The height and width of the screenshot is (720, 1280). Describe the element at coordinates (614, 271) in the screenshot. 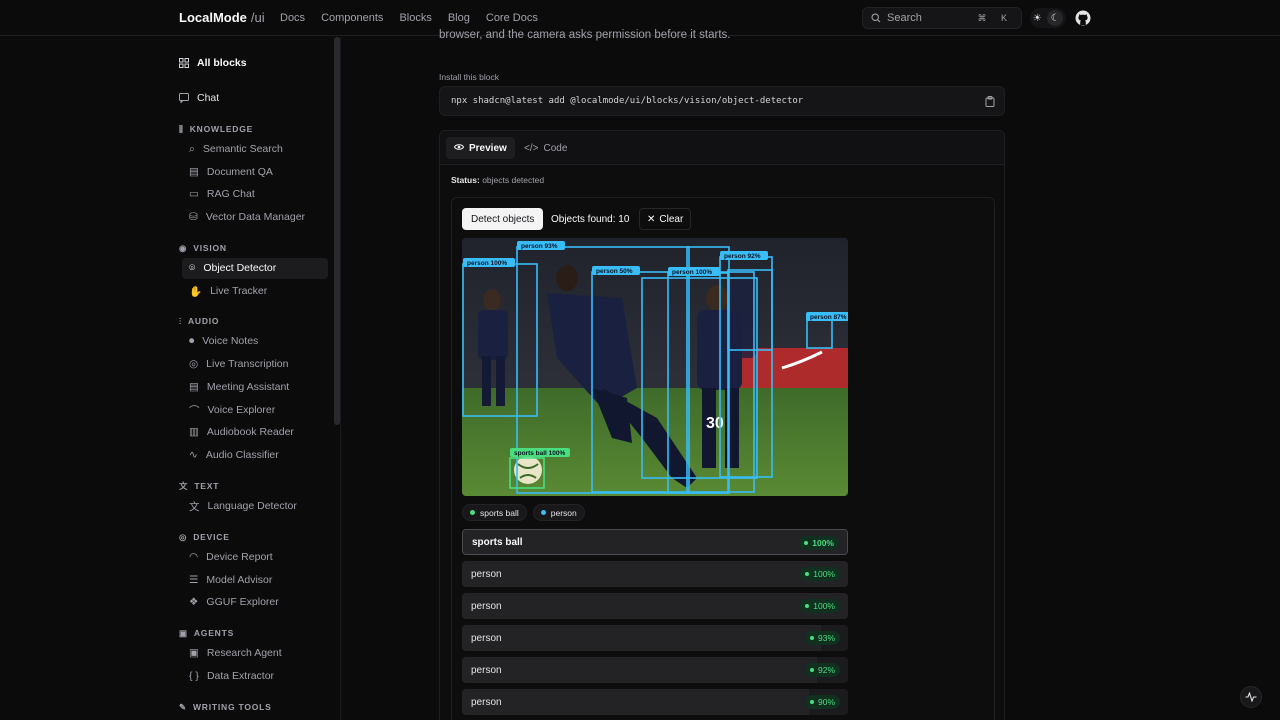

I see `bbox-label: person 50%` at that location.